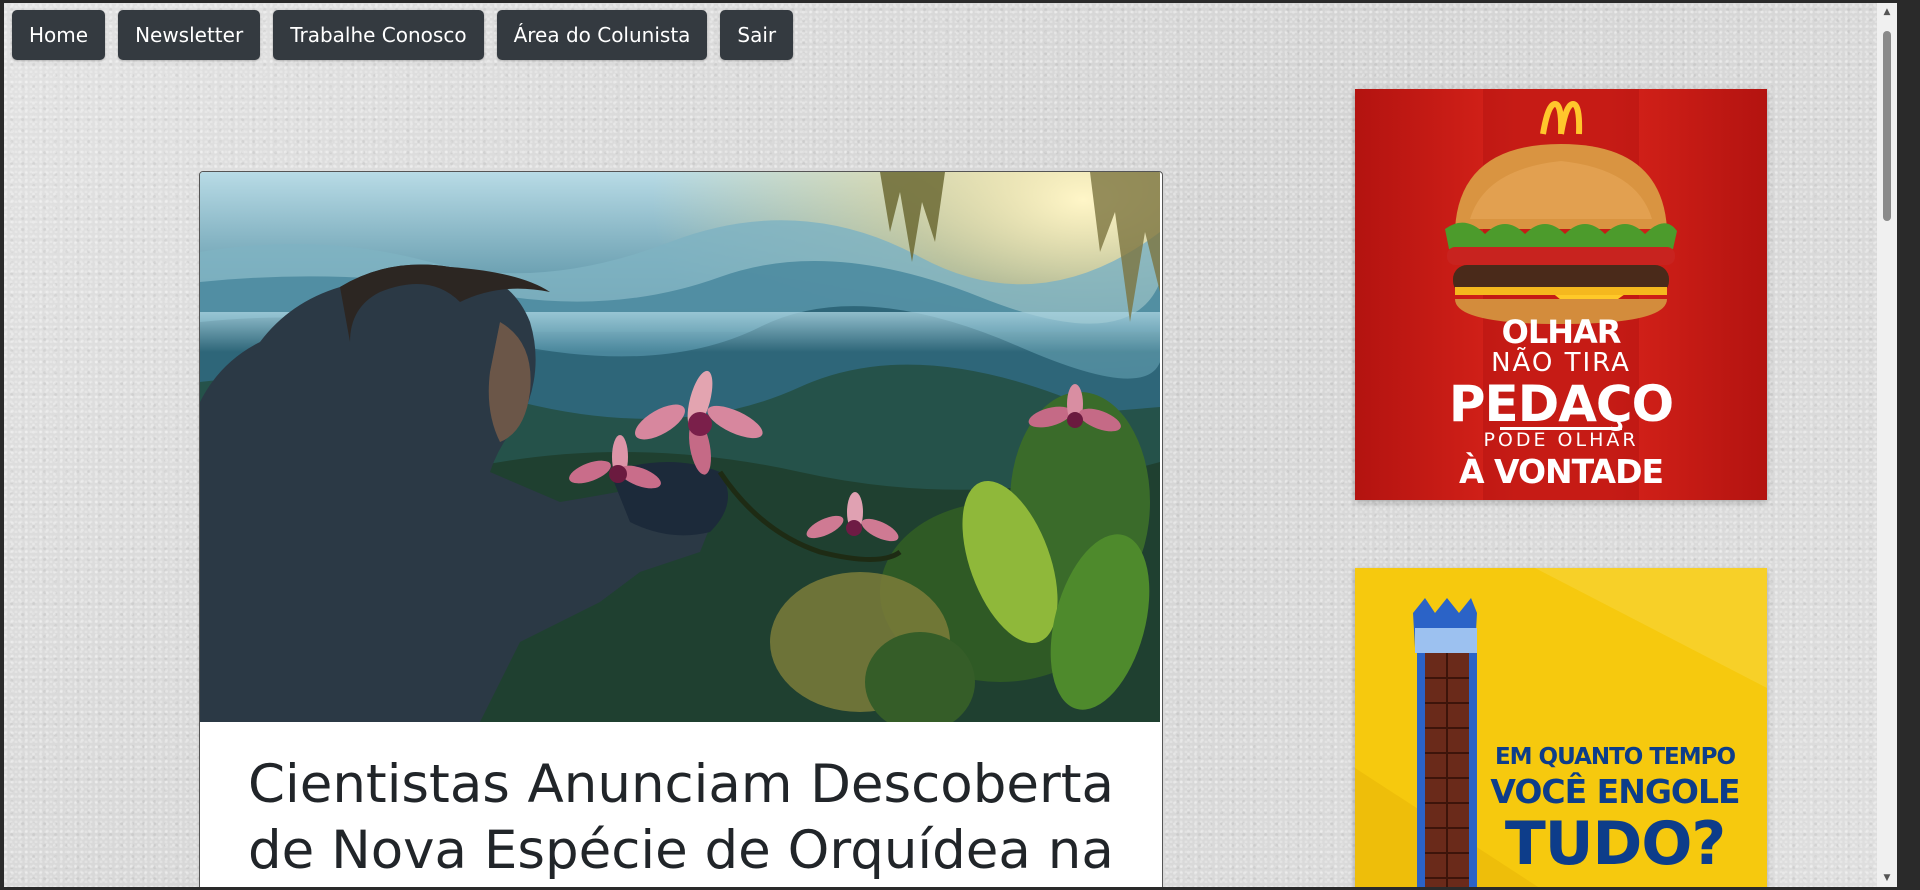 The image size is (1920, 890). What do you see at coordinates (1887, 12) in the screenshot?
I see `scroll-up-arrow-icon: ▲` at bounding box center [1887, 12].